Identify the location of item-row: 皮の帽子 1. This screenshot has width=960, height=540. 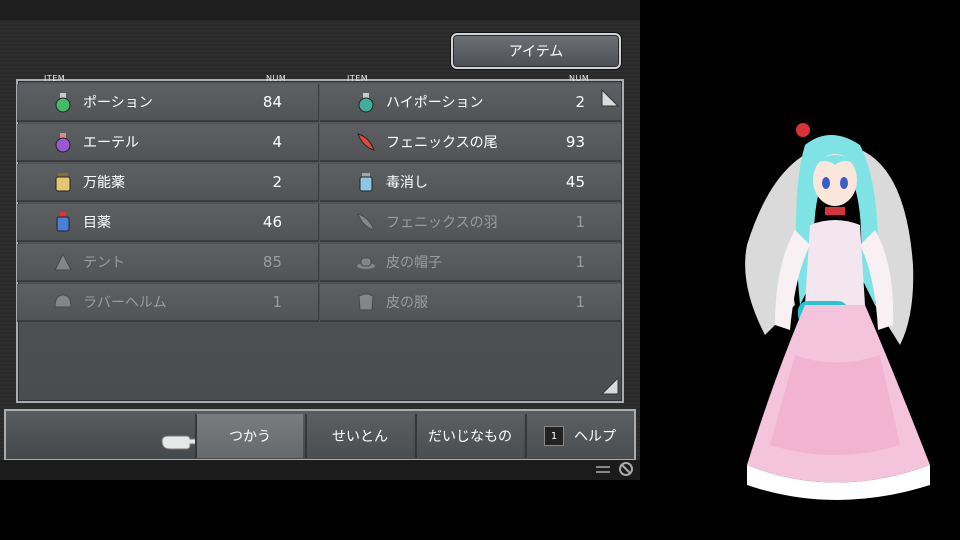
(471, 263).